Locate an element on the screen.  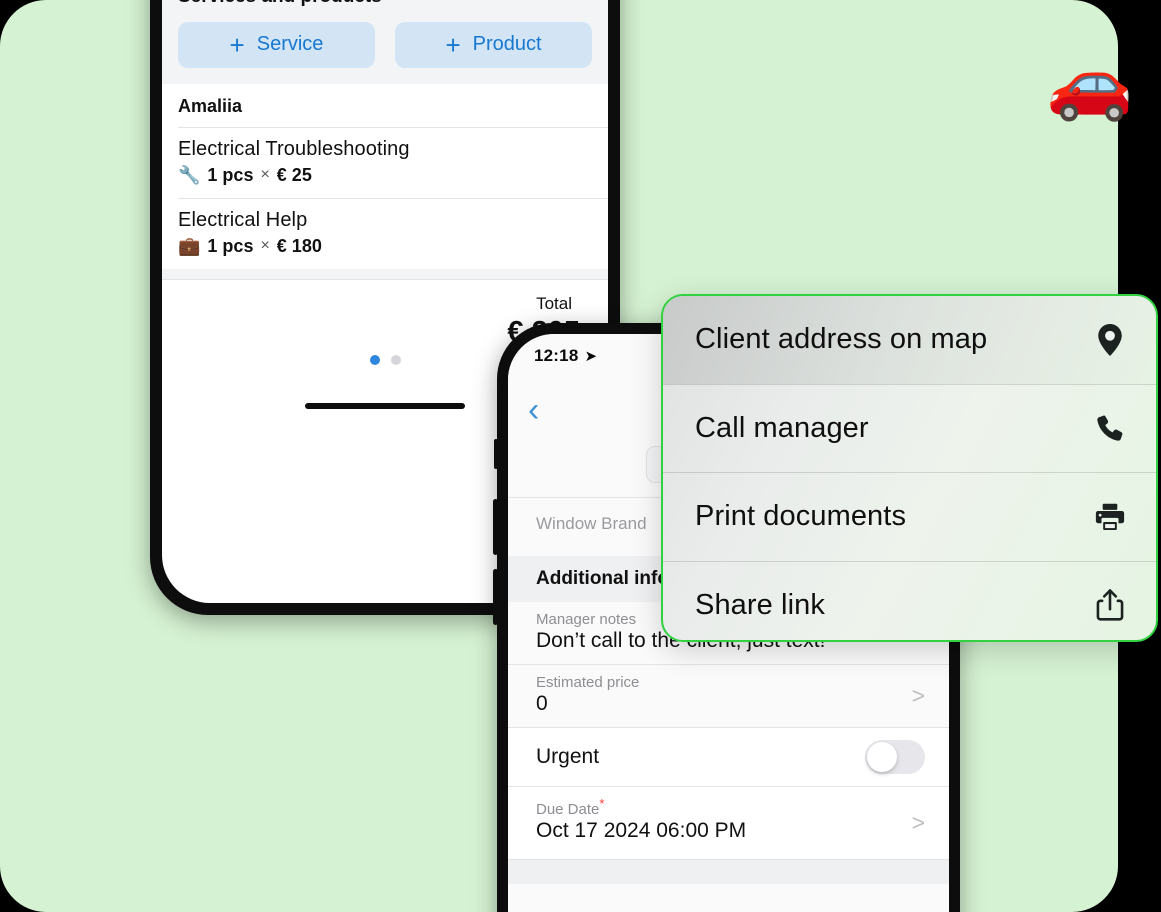
add-service-button: + Service is located at coordinates (276, 44).